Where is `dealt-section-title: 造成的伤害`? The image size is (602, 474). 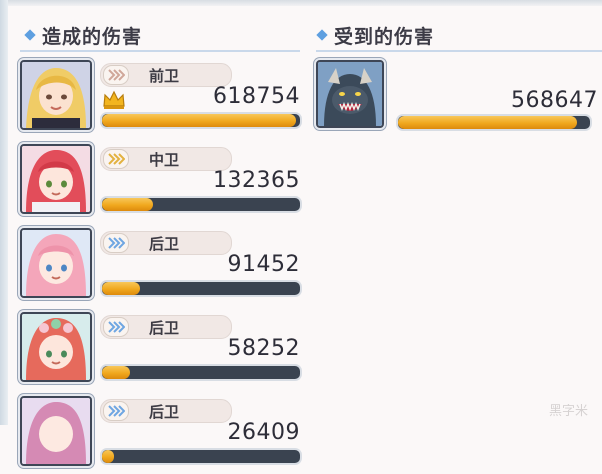
dealt-section-title: 造成的伤害 is located at coordinates (82, 35).